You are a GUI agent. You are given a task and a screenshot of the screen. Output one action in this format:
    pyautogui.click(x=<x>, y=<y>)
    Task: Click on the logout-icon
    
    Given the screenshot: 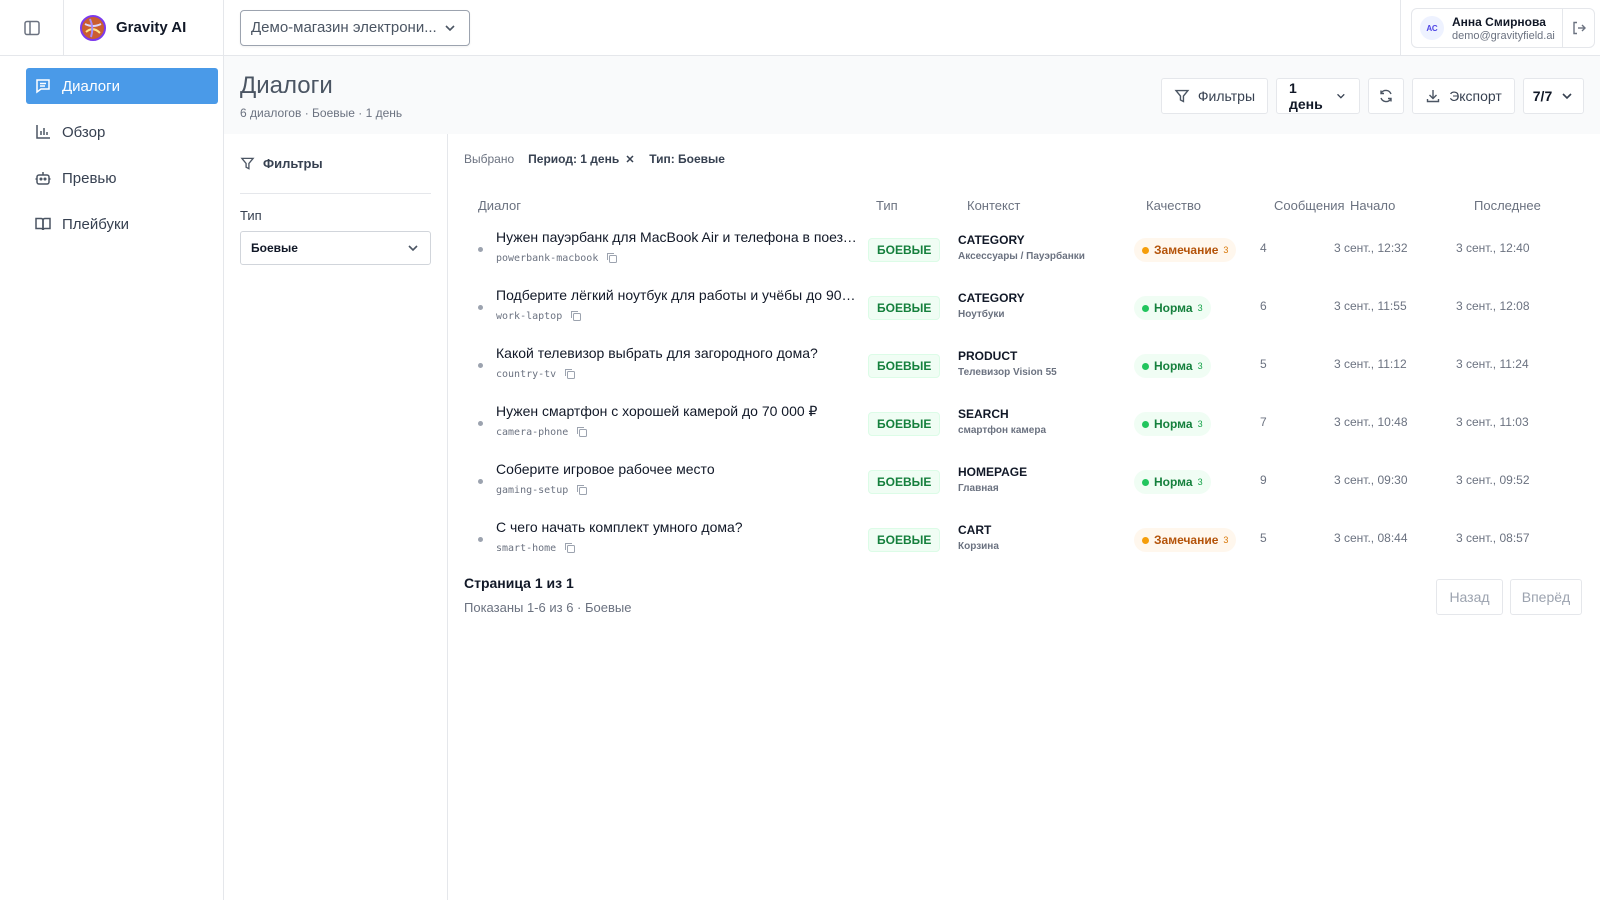 What is the action you would take?
    pyautogui.click(x=1579, y=28)
    